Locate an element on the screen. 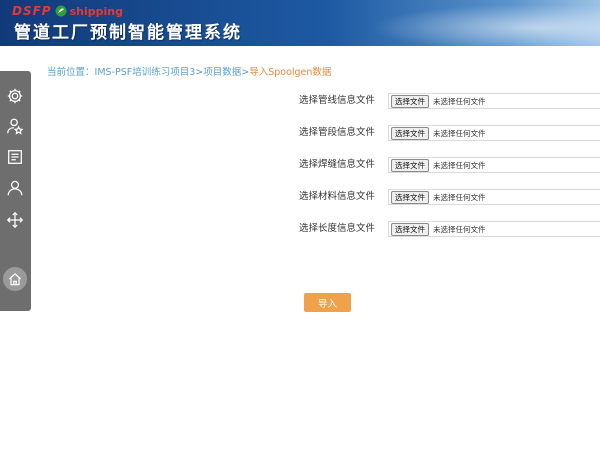 The height and width of the screenshot is (450, 600). breadcrumb: 当前位置：IMS-PSF培训练习项目3>项目数据>导入Spoolgen数据 is located at coordinates (189, 71).